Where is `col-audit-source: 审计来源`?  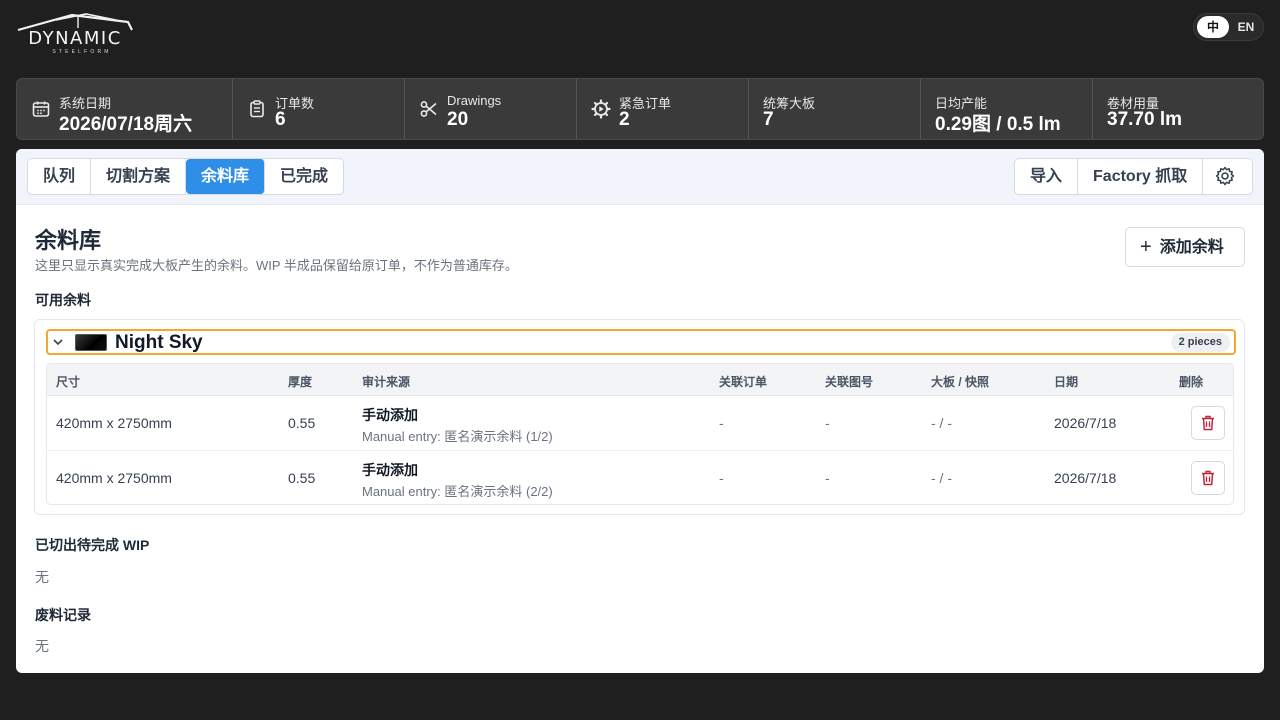
col-audit-source: 审计来源 is located at coordinates (386, 382).